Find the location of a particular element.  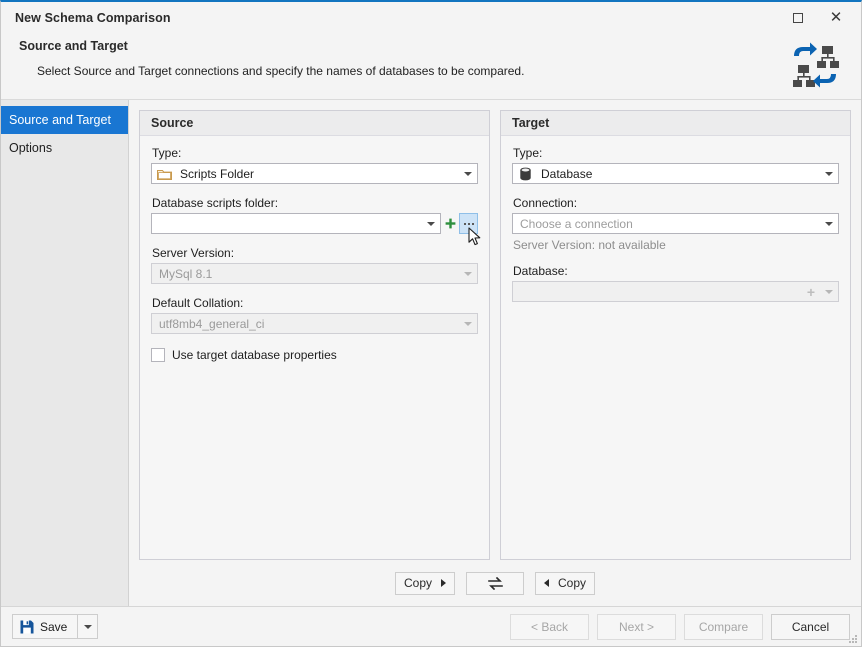

close-x-icon: ✕ is located at coordinates (836, 17).